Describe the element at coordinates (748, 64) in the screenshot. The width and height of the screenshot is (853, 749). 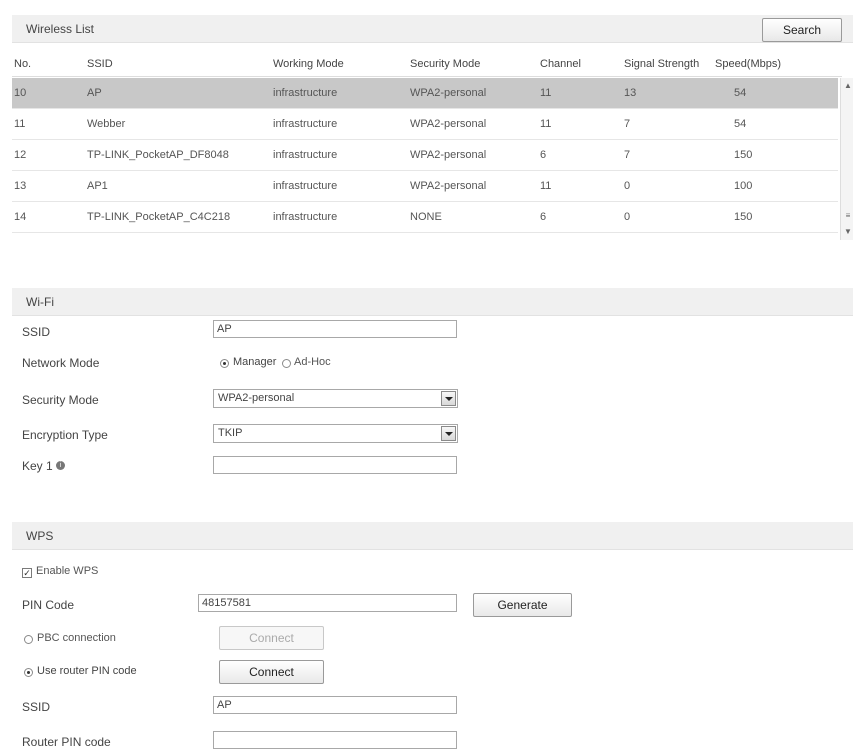
I see `column-header-speed: Speed(Mbps)` at that location.